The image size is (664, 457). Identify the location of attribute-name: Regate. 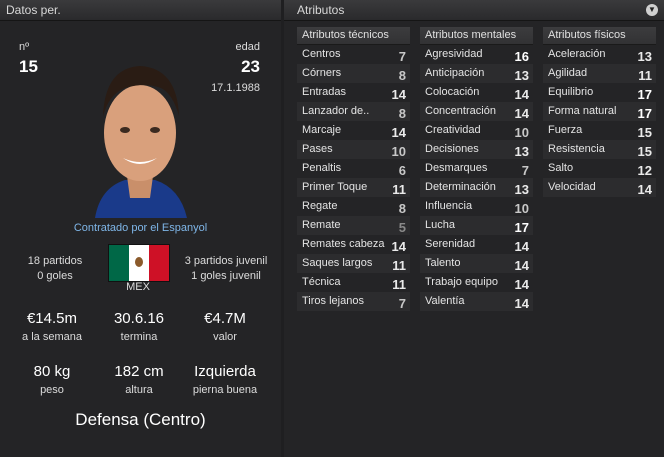
(320, 206).